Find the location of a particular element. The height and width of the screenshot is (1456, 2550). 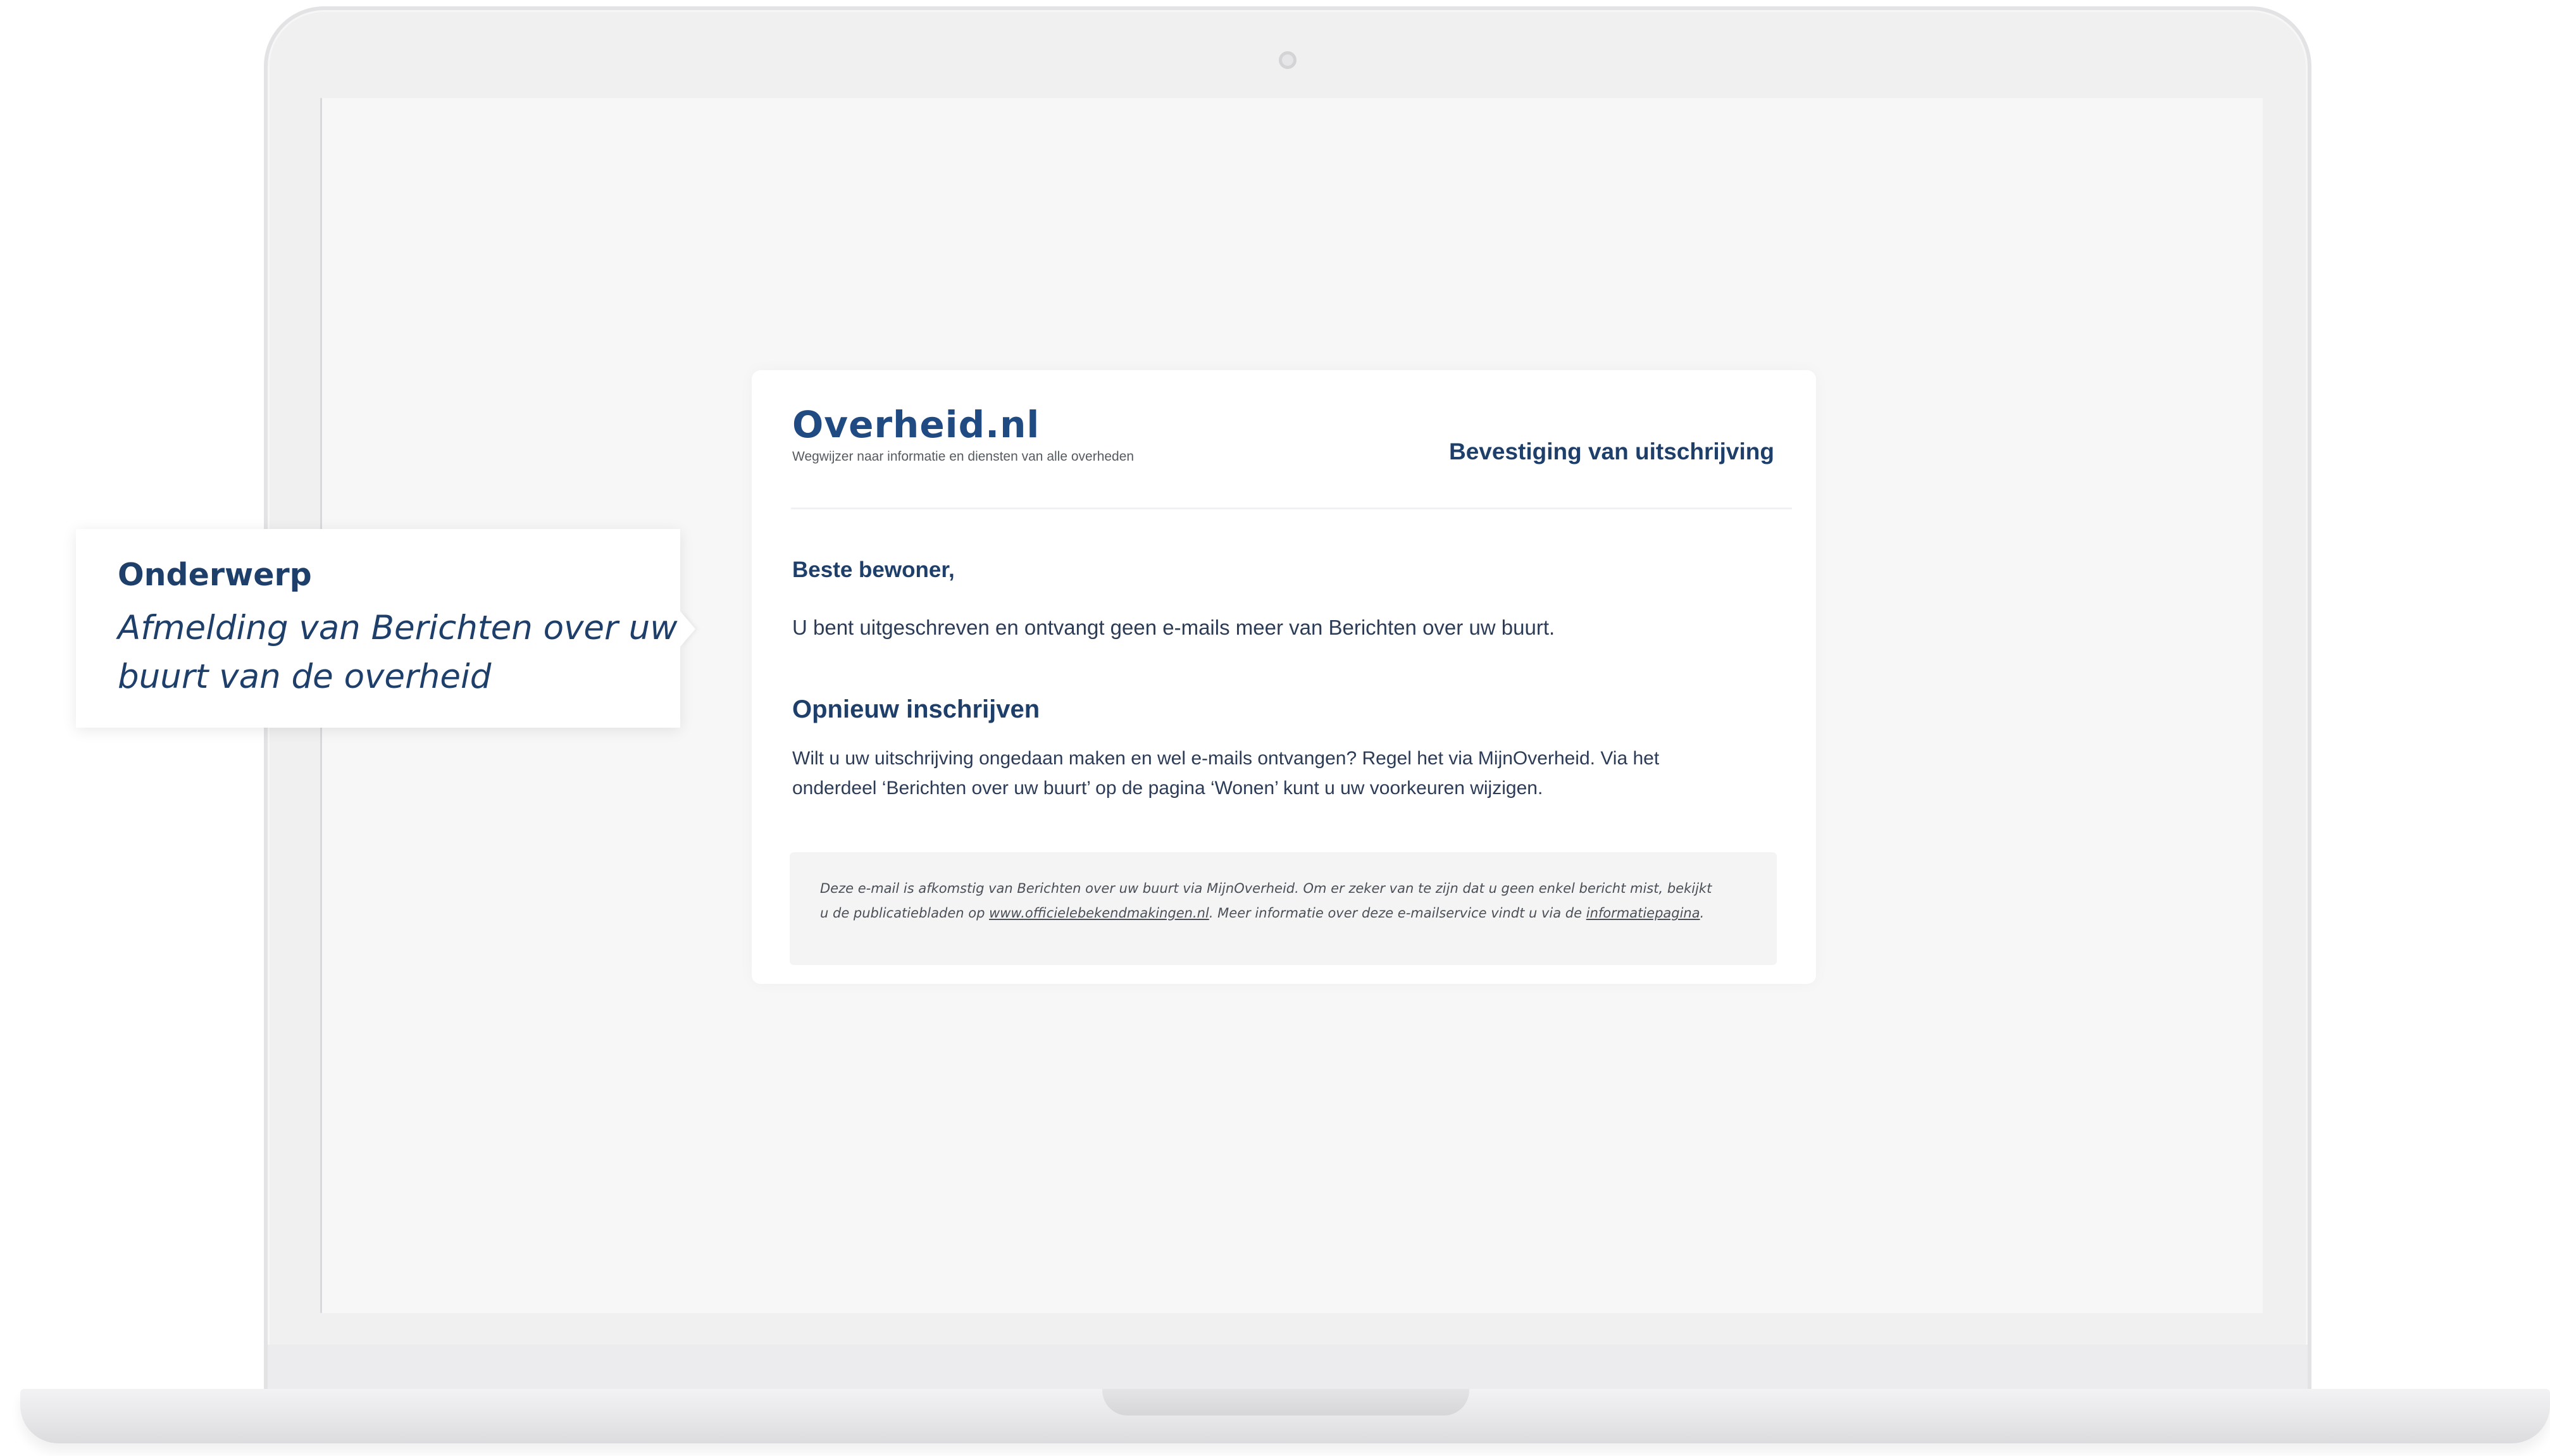

webcam-icon is located at coordinates (1288, 60).